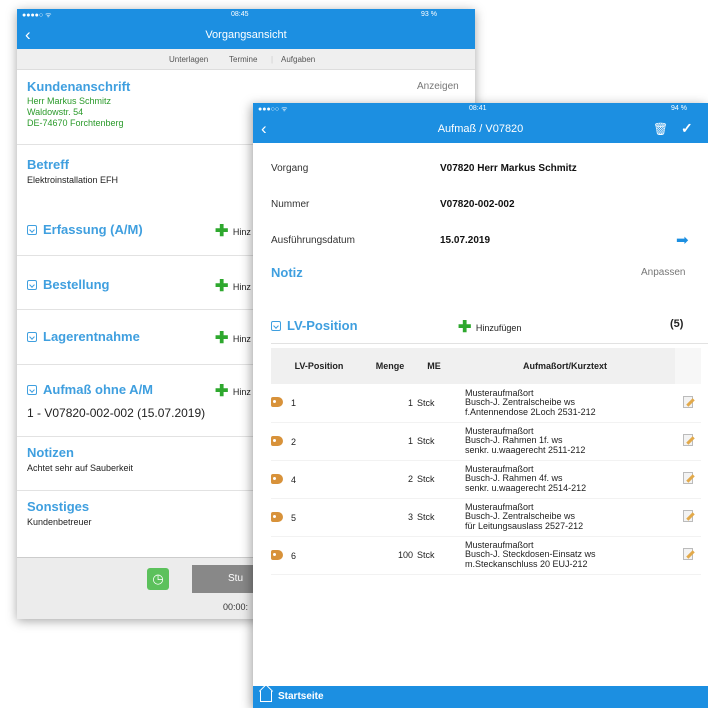  I want to click on anpassen-link: Anpassen, so click(663, 272).